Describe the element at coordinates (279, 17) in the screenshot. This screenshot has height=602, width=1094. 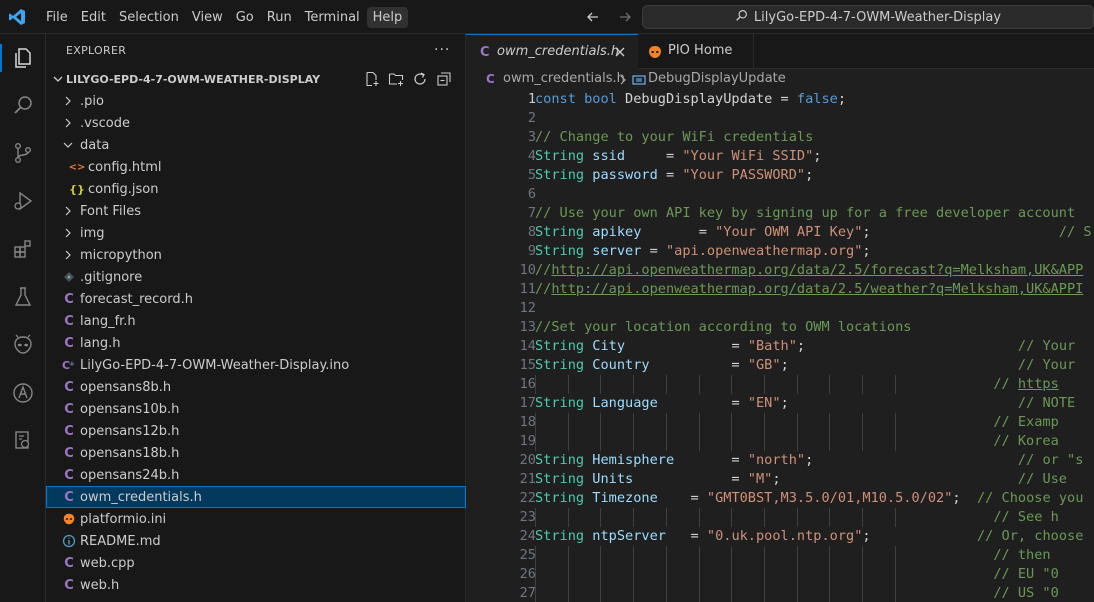
I see `menu-run: Run` at that location.